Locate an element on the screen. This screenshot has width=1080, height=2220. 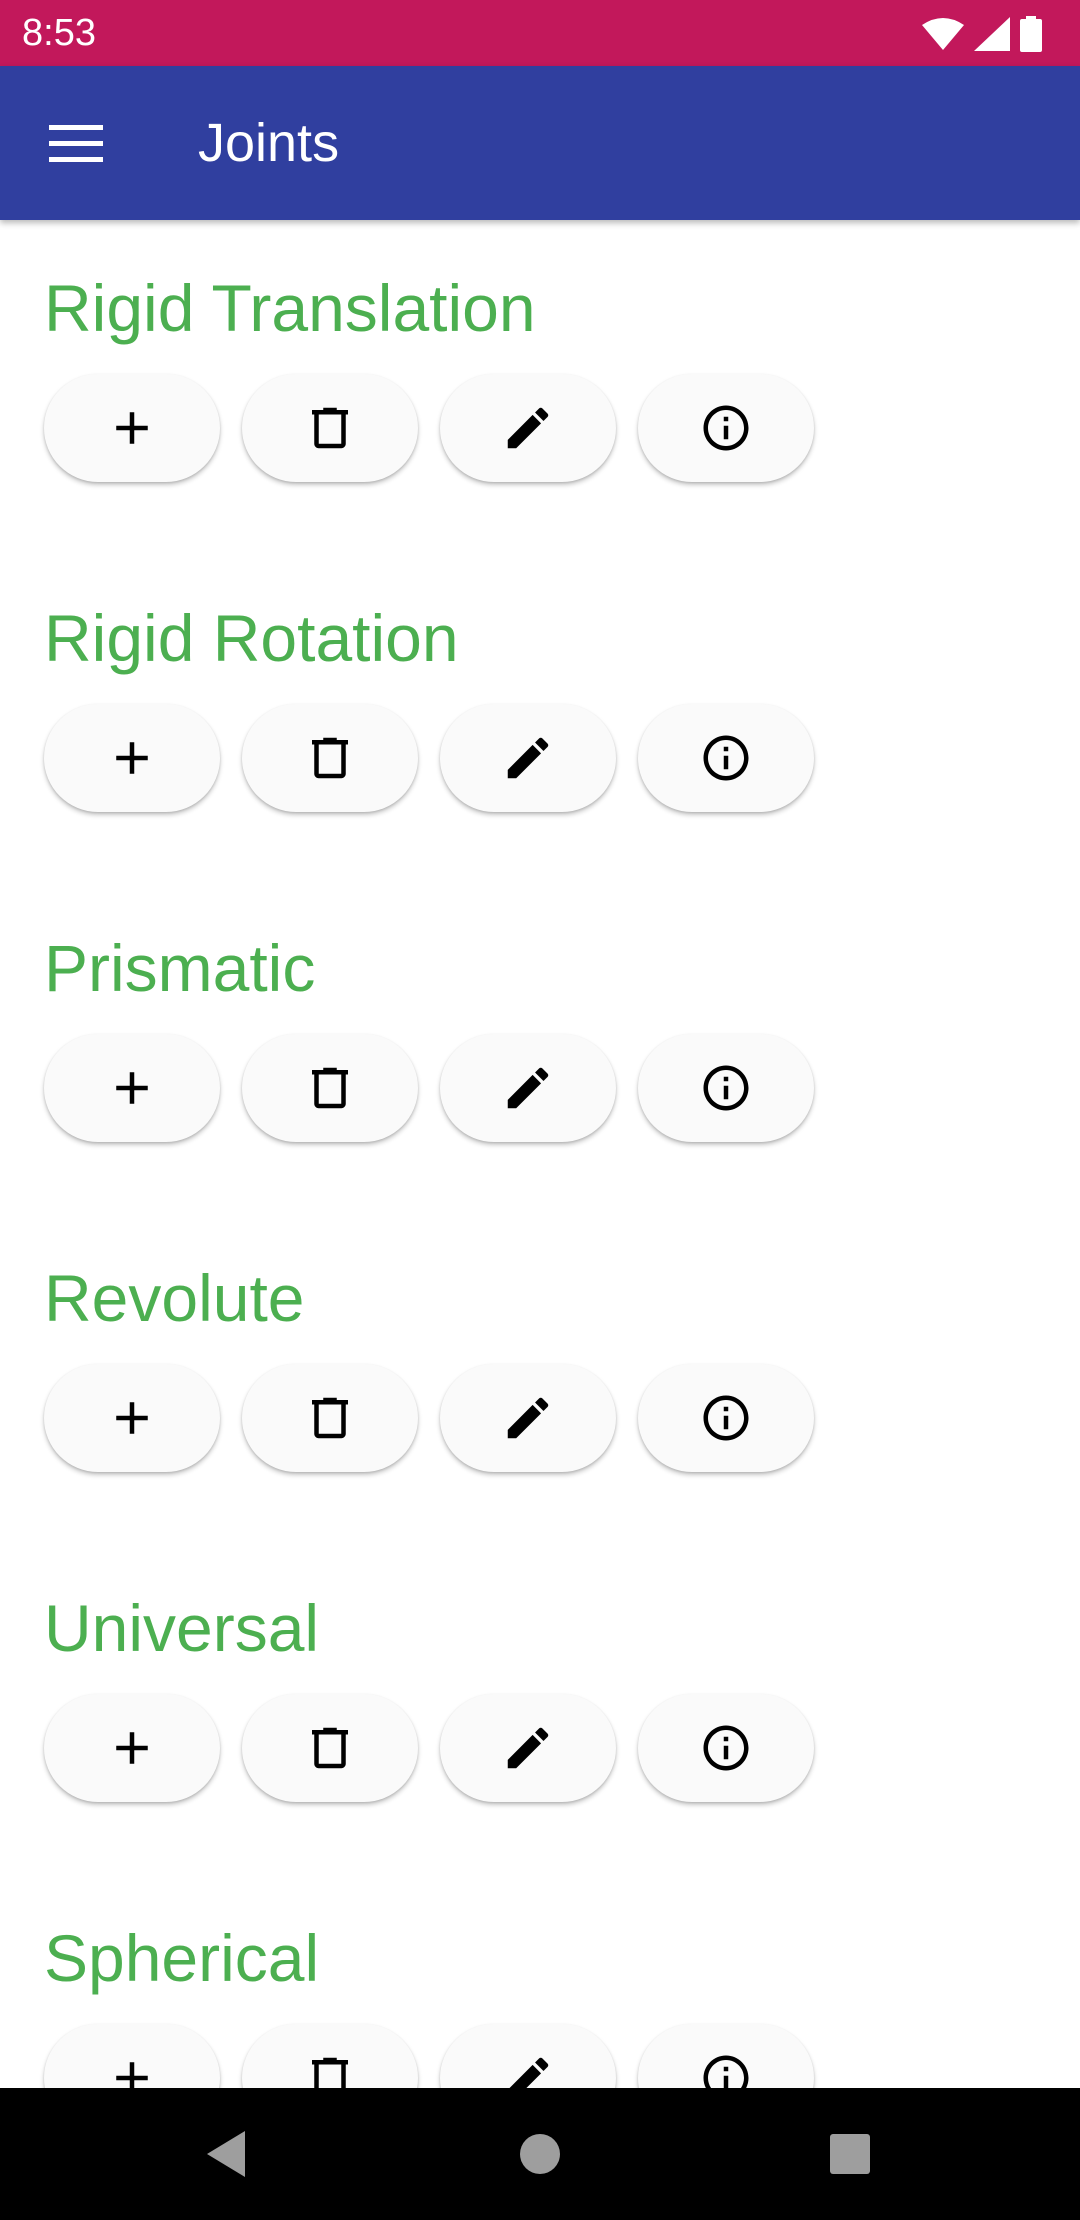
back-triangle-icon is located at coordinates (226, 2154).